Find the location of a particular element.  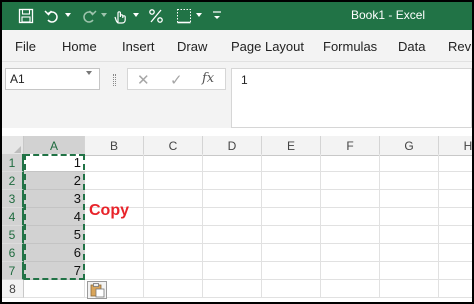

column-header-c: C is located at coordinates (173, 146).